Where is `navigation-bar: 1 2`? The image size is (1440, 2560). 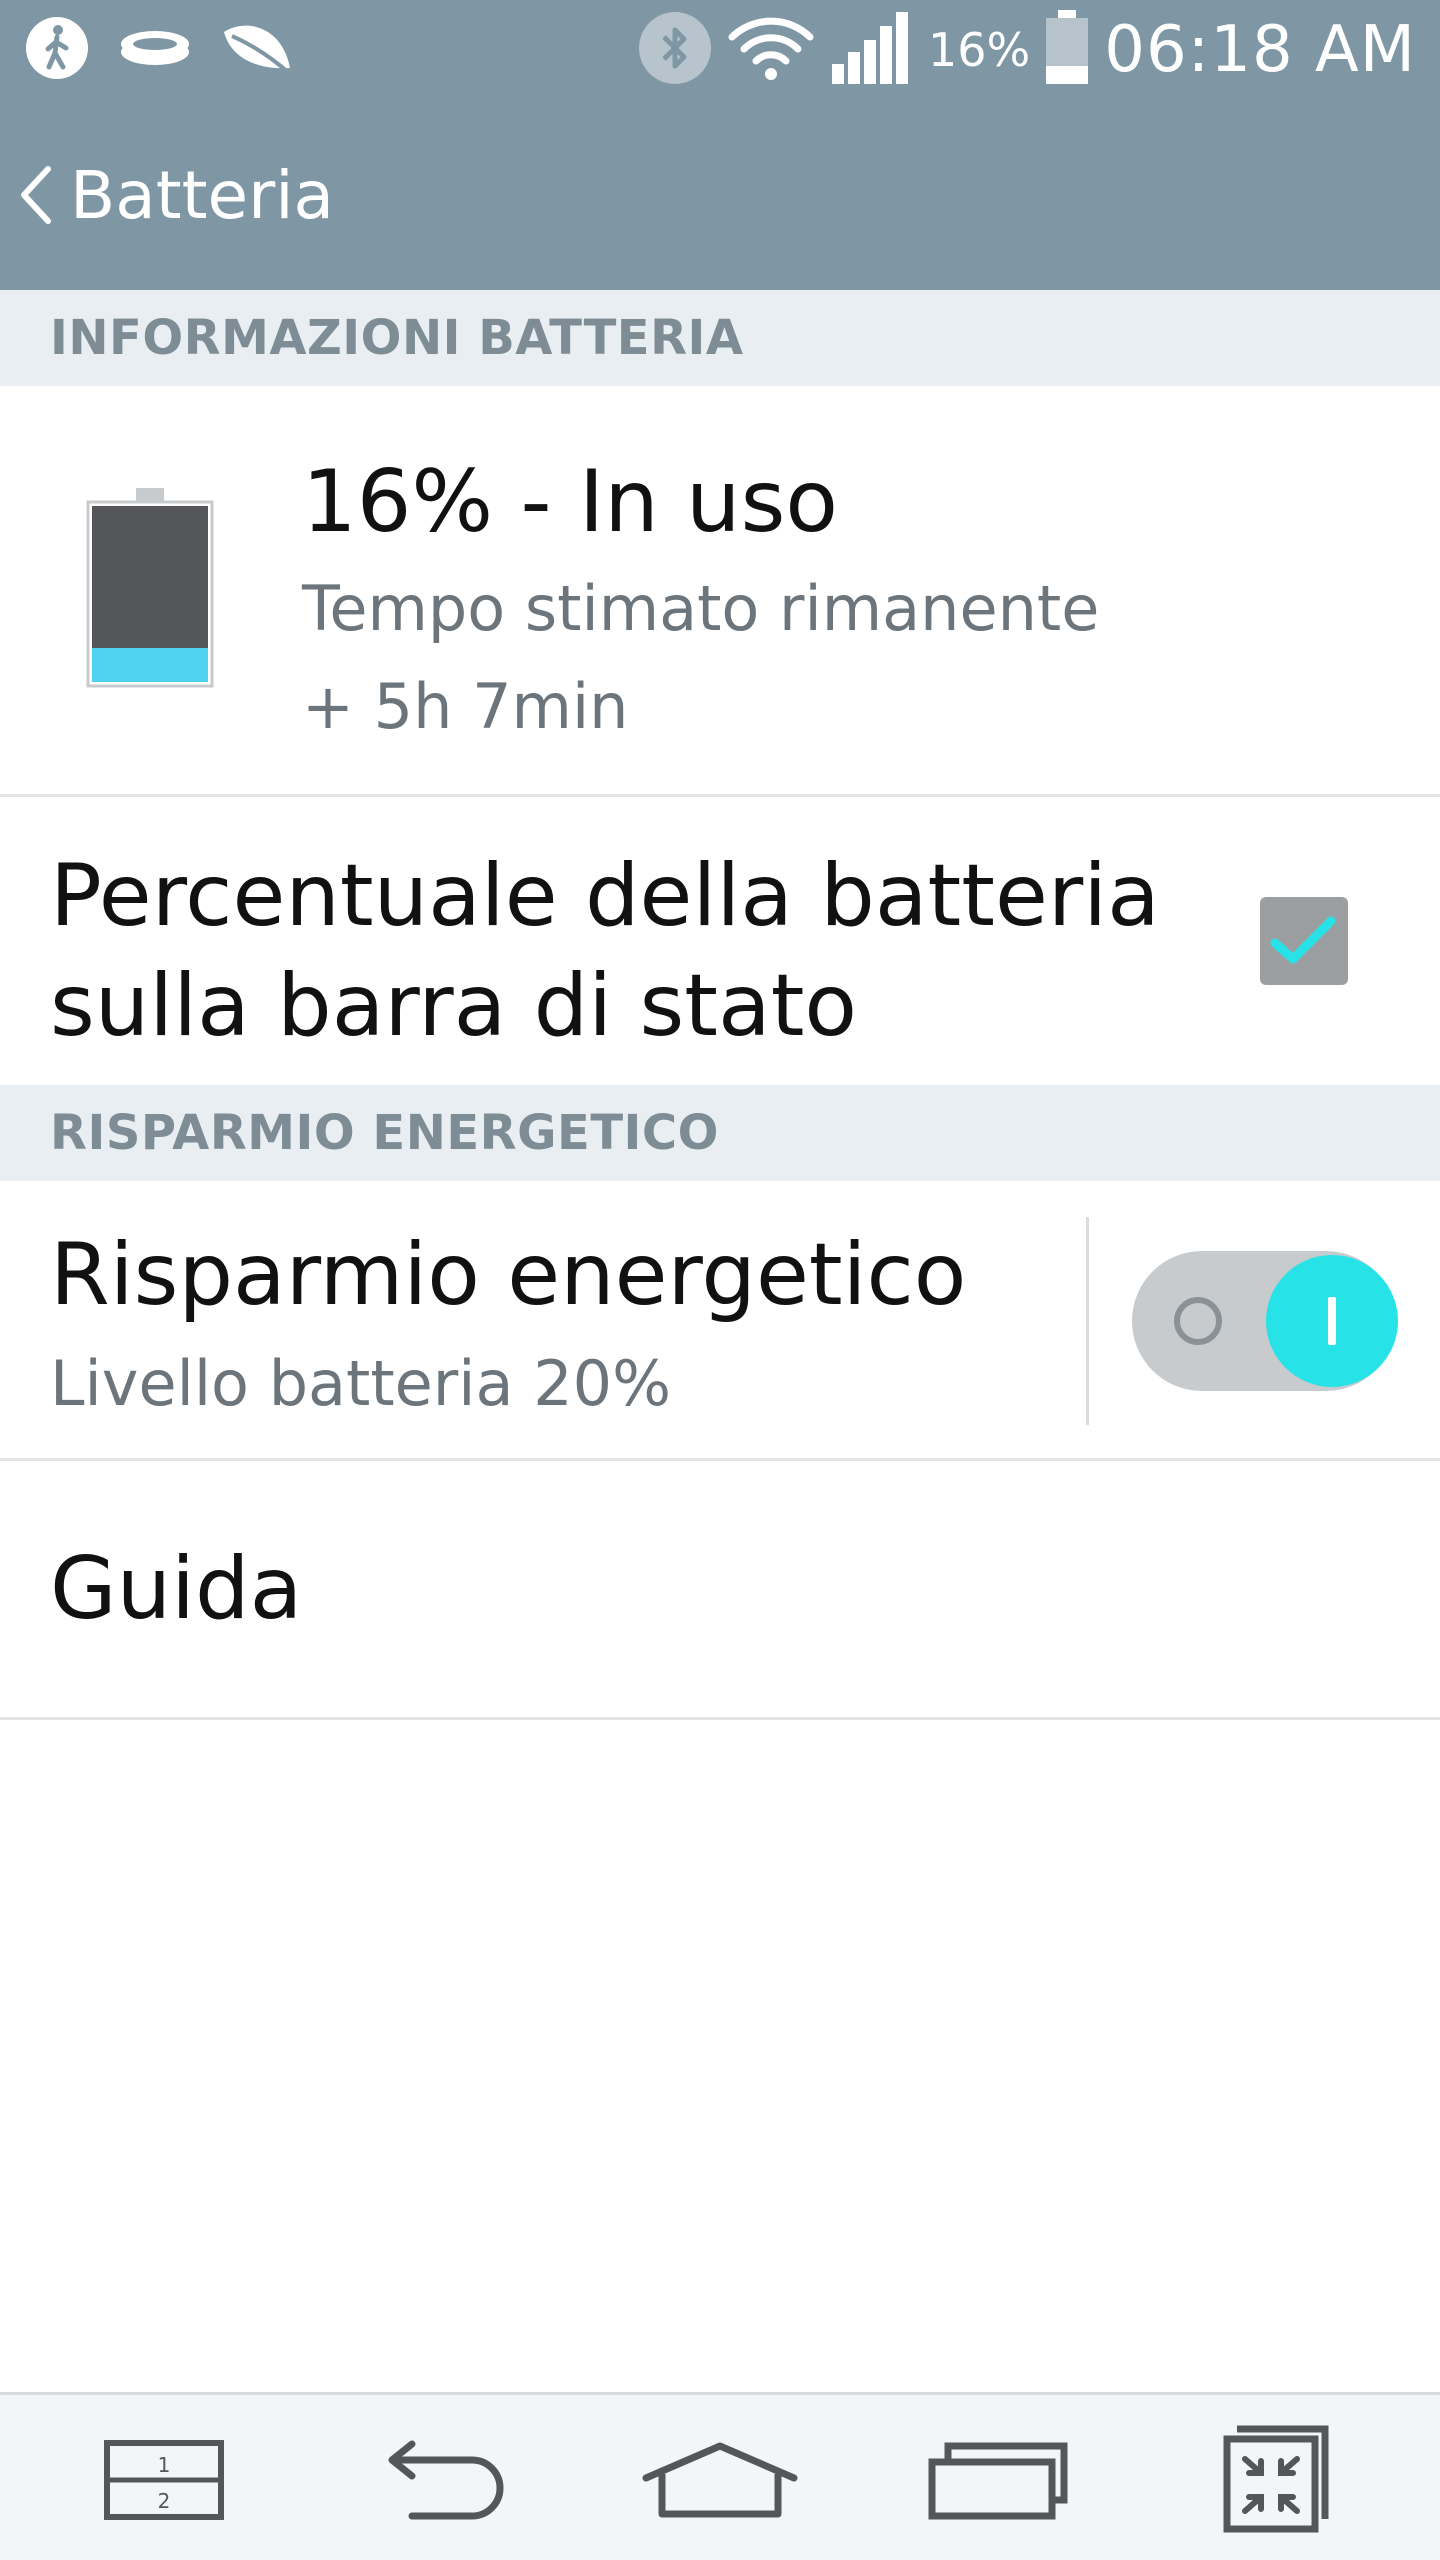 navigation-bar: 1 2 is located at coordinates (720, 2476).